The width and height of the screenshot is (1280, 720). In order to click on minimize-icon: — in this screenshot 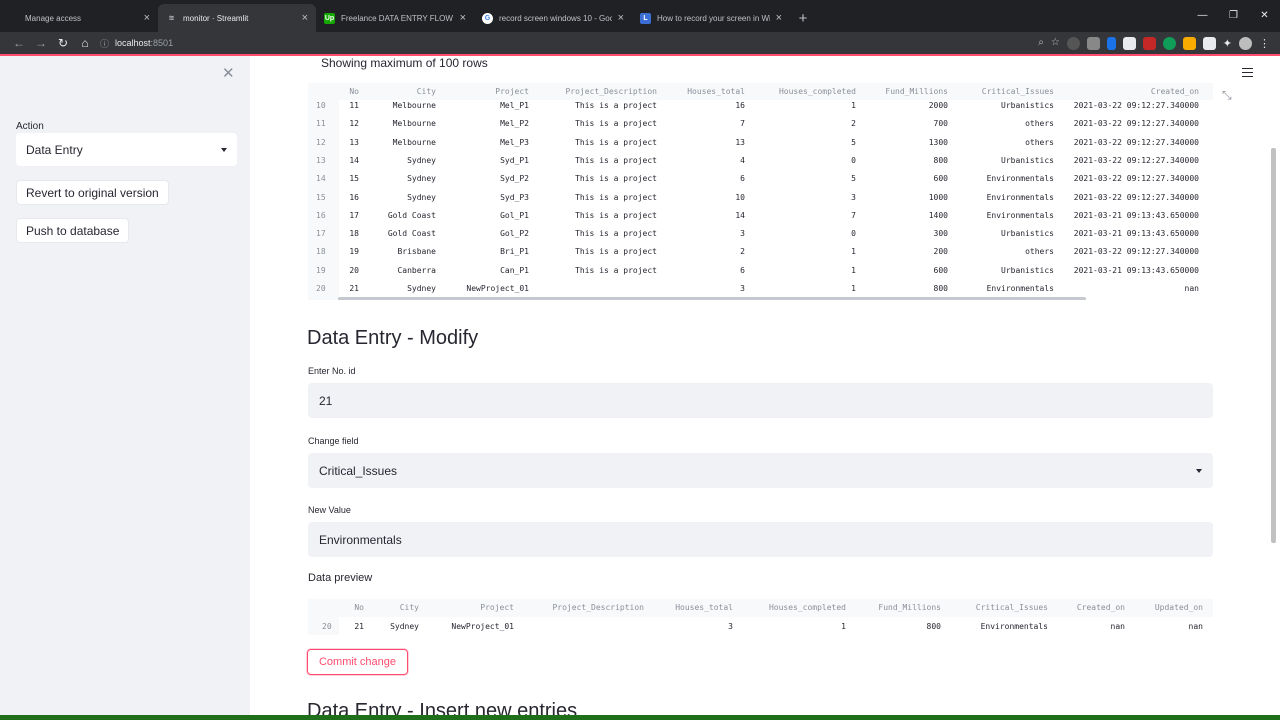, I will do `click(1202, 15)`.